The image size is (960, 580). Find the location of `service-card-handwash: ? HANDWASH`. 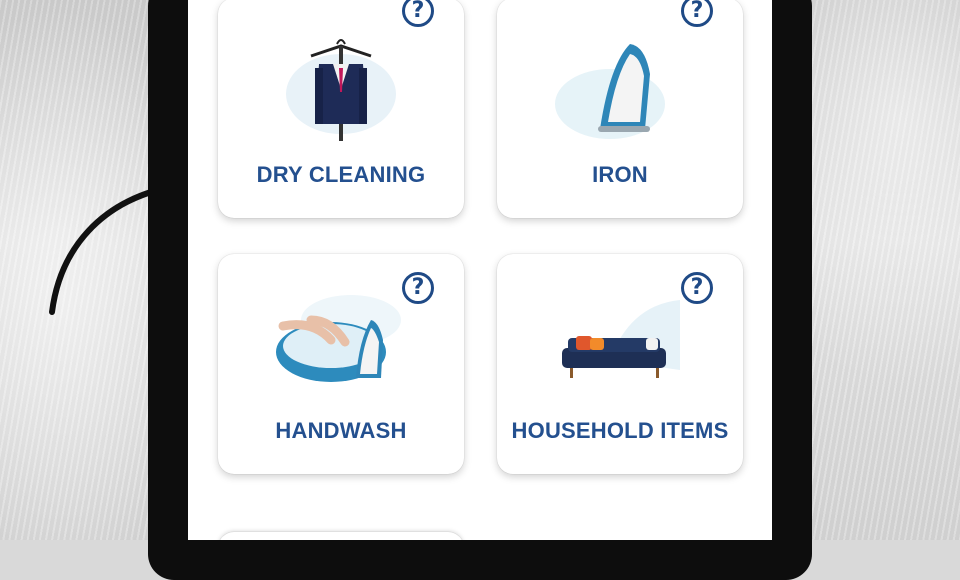

service-card-handwash: ? HANDWASH is located at coordinates (341, 364).